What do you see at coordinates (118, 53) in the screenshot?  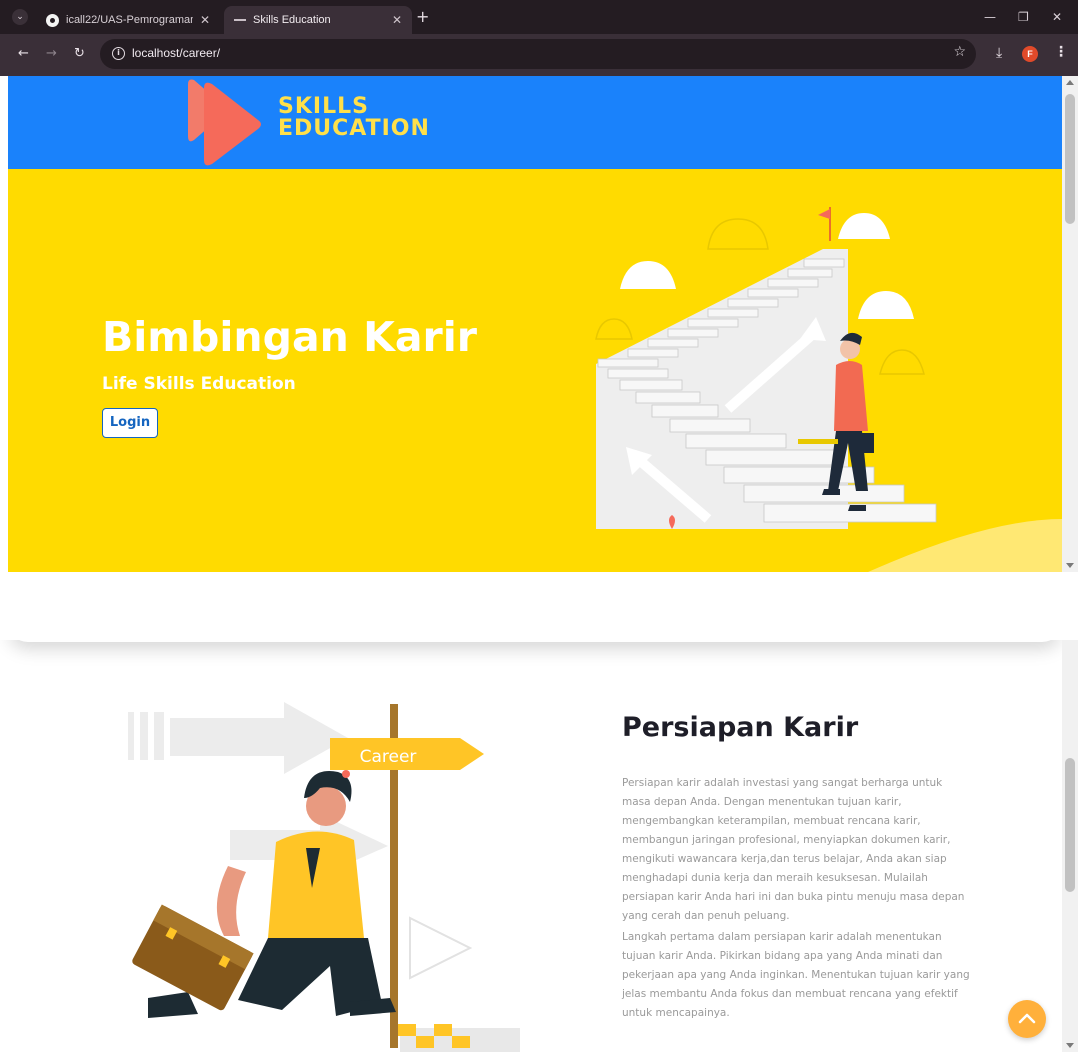 I see `info-icon: i` at bounding box center [118, 53].